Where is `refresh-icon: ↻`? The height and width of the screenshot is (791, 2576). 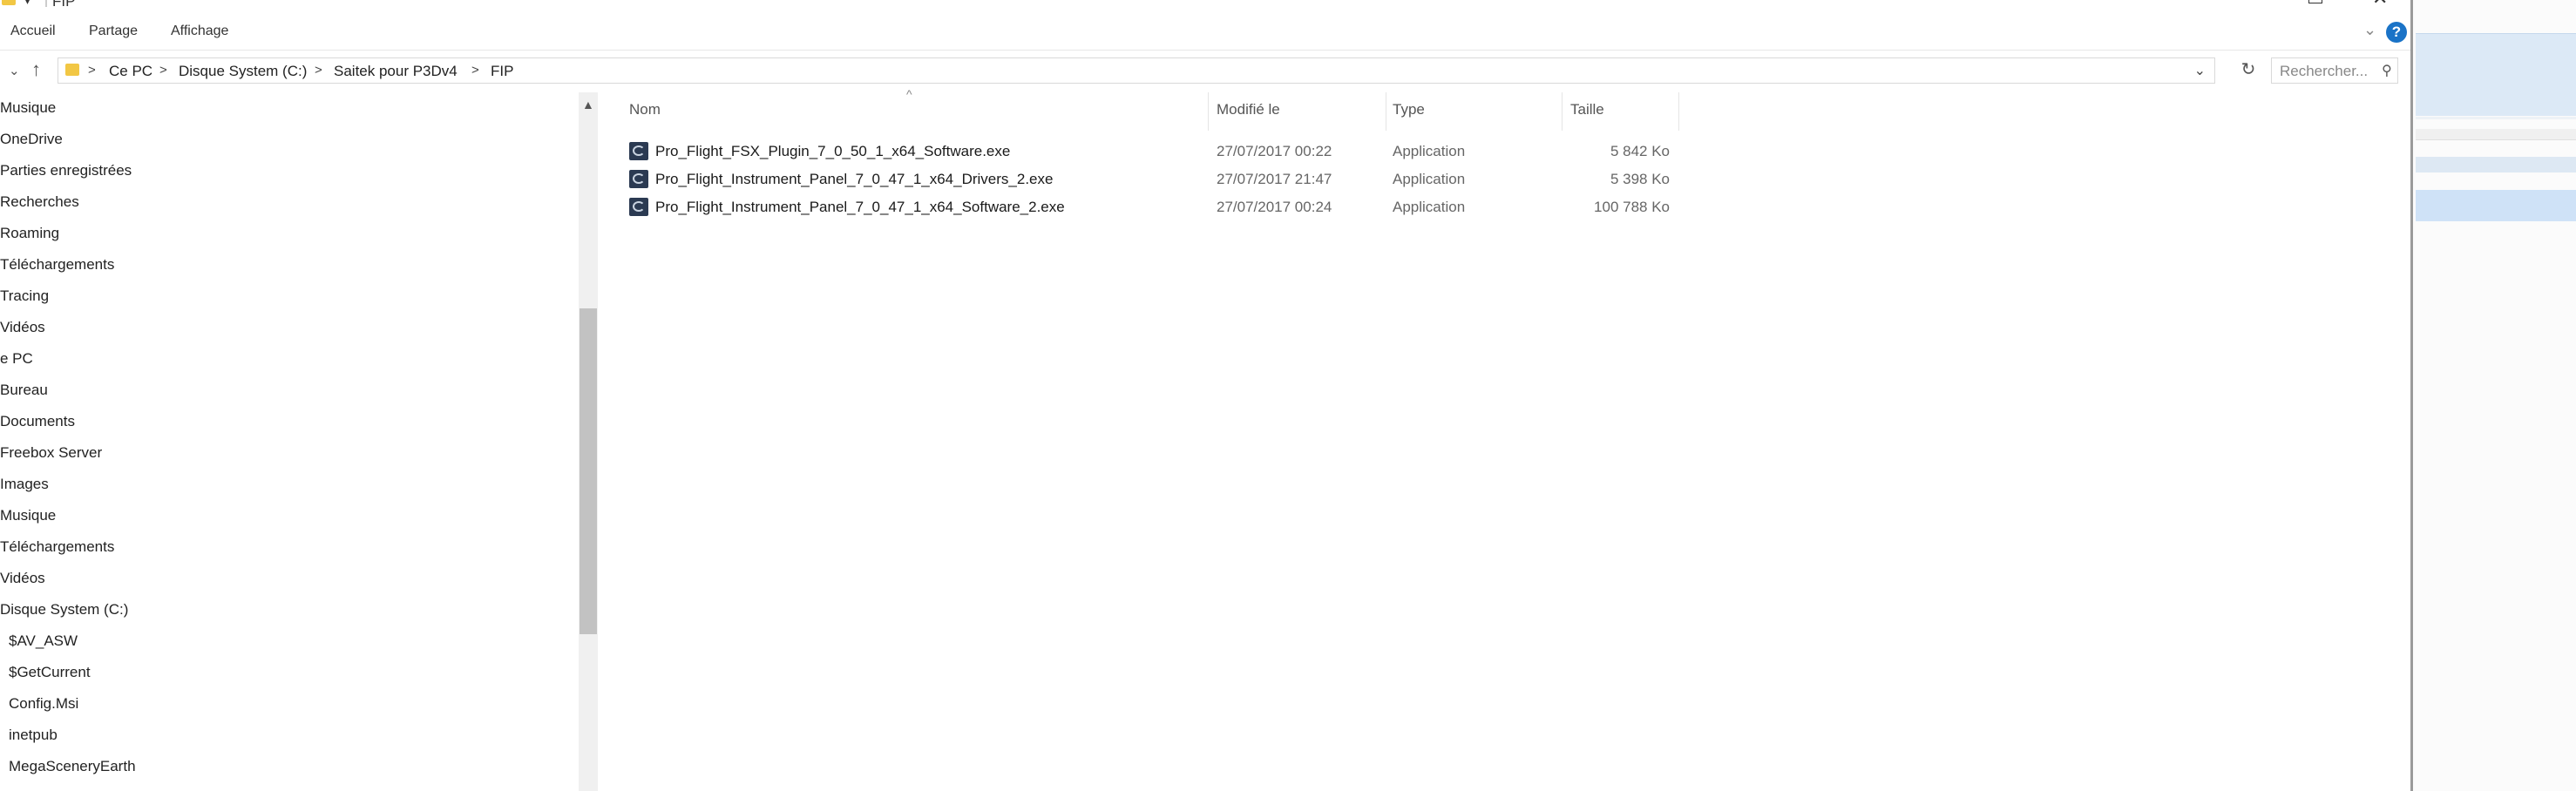 refresh-icon: ↻ is located at coordinates (2249, 70).